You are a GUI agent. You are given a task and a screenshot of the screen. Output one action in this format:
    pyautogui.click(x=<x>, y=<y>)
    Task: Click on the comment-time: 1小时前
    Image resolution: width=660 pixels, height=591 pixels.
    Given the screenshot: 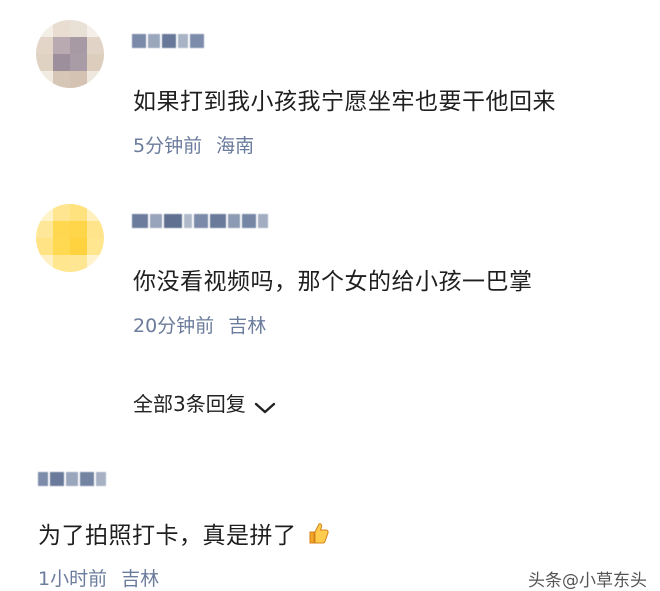 What is the action you would take?
    pyautogui.click(x=73, y=579)
    